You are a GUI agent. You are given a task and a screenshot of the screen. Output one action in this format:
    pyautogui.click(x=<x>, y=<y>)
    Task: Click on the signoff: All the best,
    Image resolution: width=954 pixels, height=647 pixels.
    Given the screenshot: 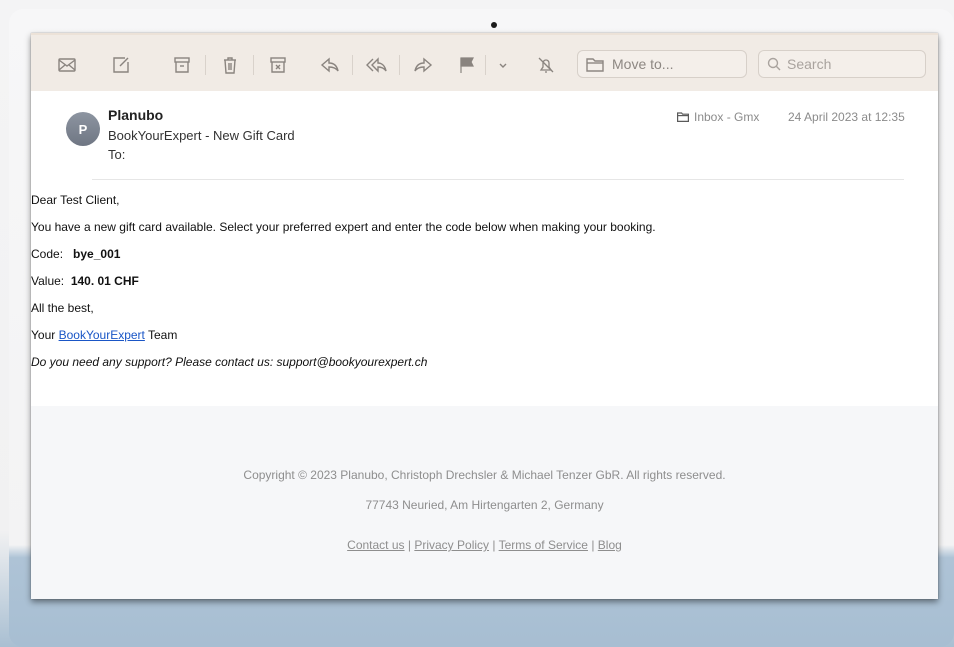 What is the action you would take?
    pyautogui.click(x=62, y=308)
    